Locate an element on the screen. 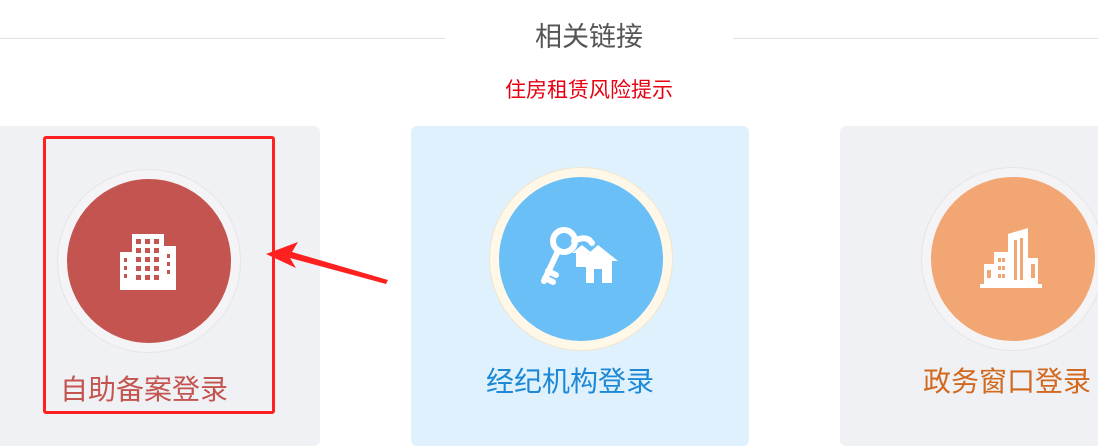 The height and width of the screenshot is (446, 1098). brokerage-agency-login-label: 经纪机构登录 is located at coordinates (570, 382).